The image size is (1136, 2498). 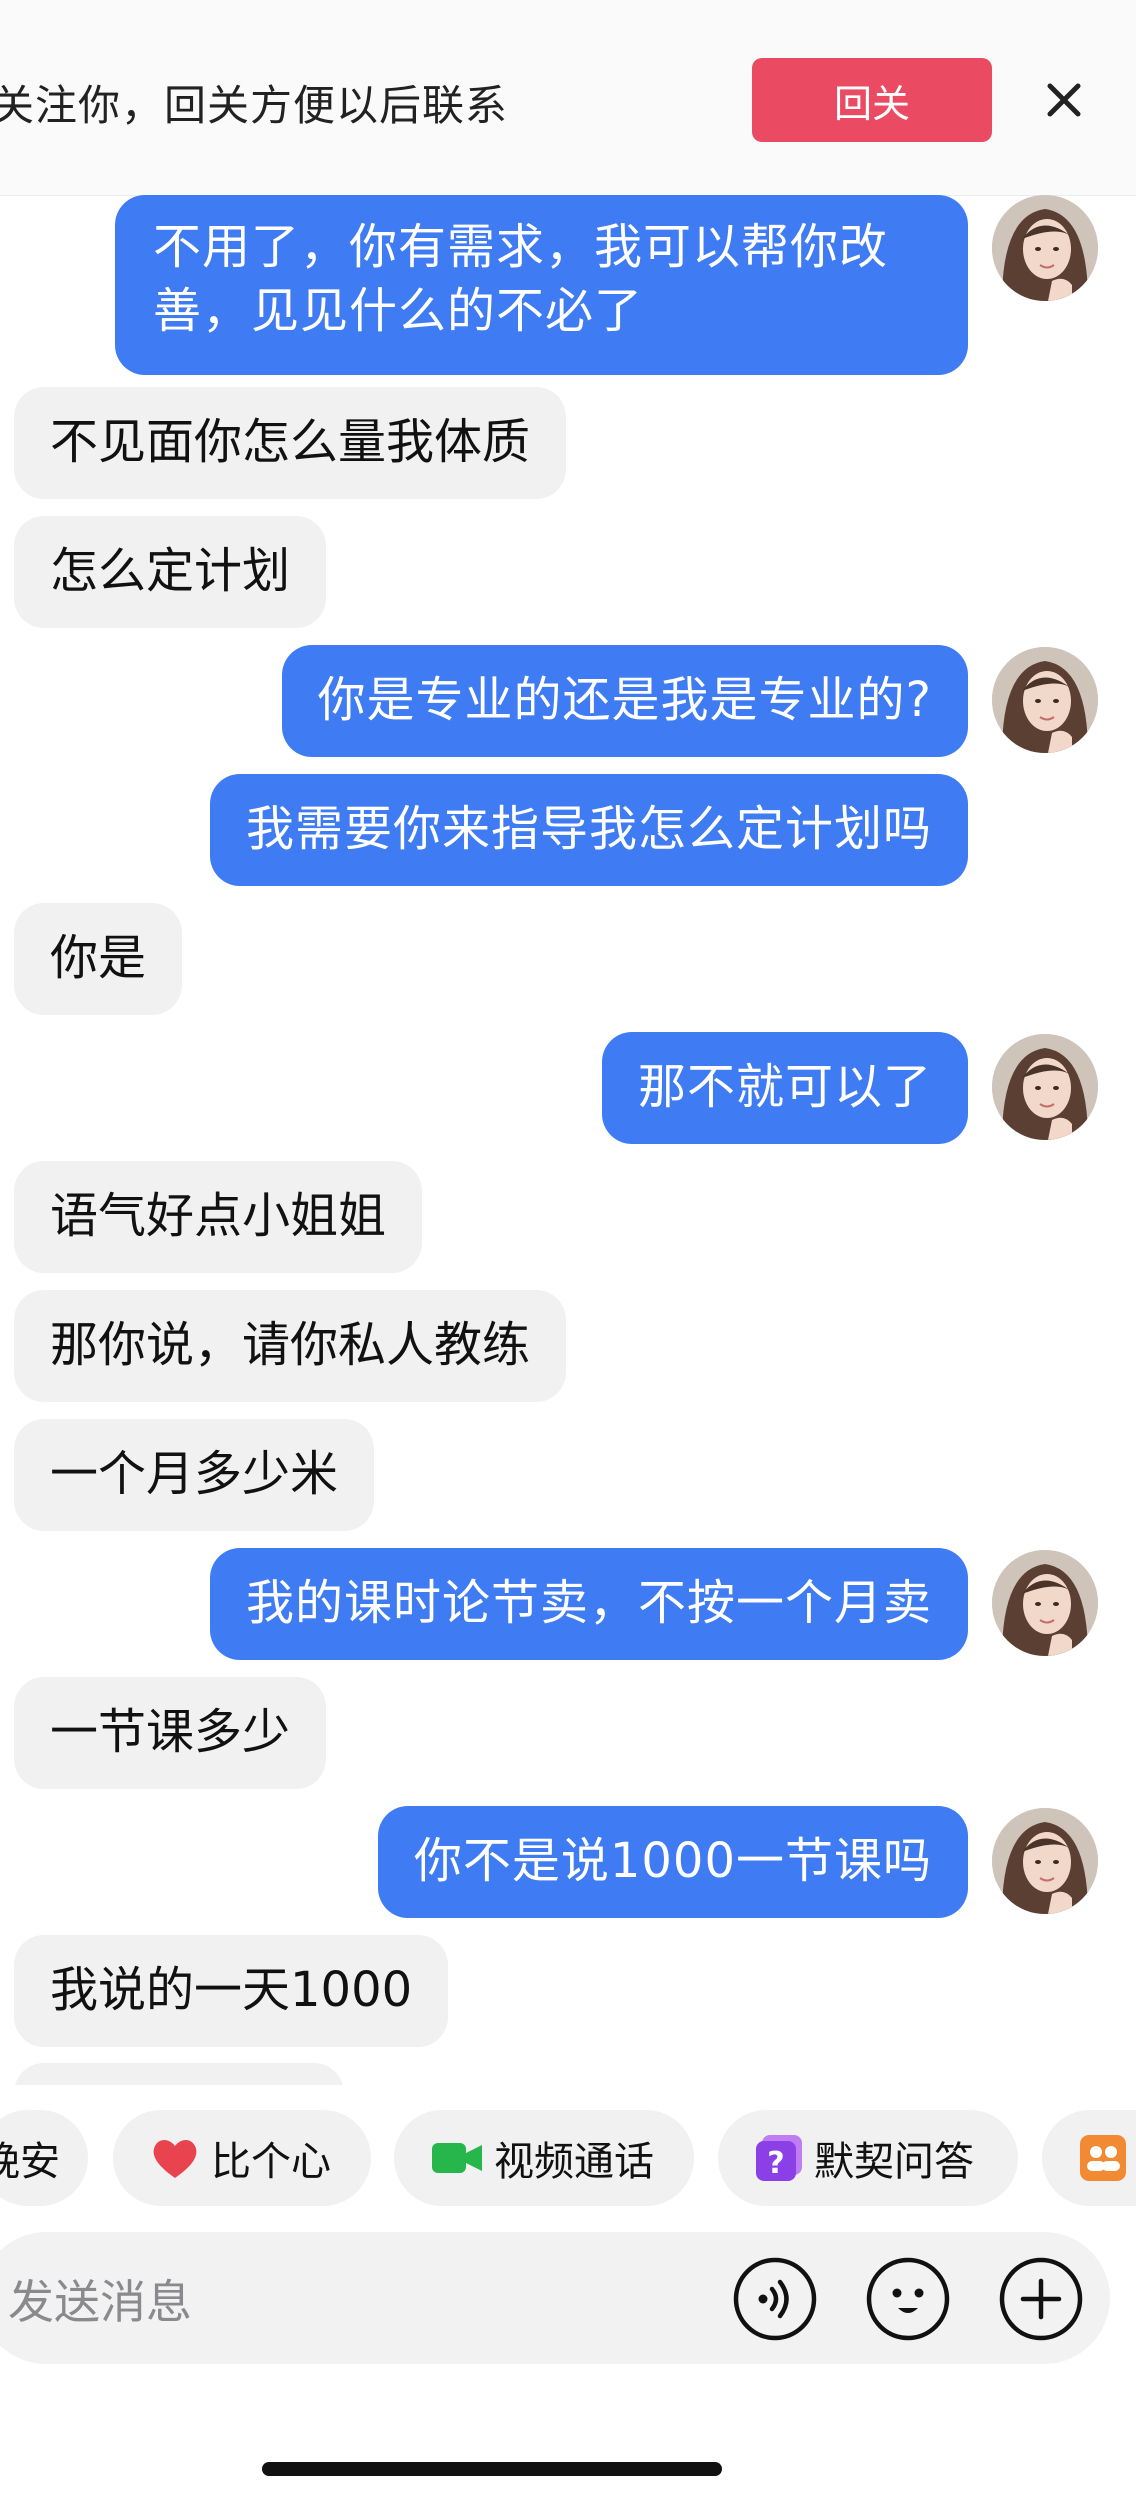 I want to click on plus-icon, so click(x=1041, y=2299).